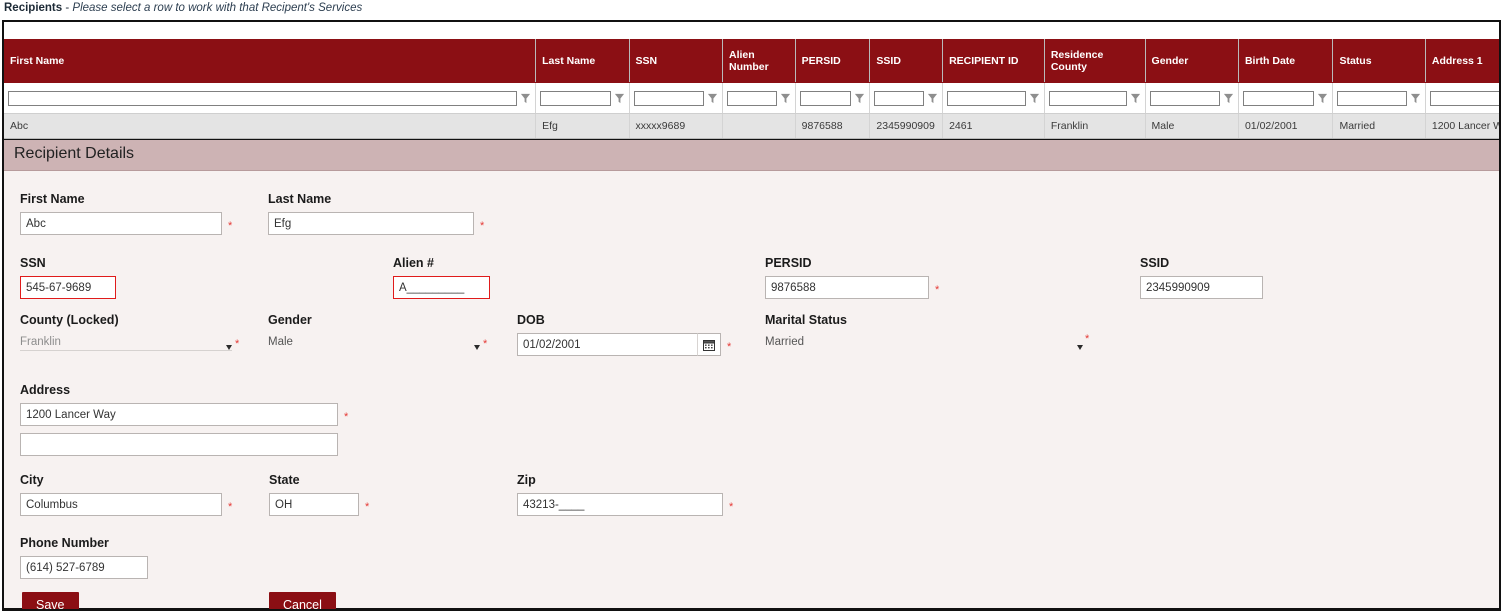 This screenshot has height=613, width=1503. What do you see at coordinates (302, 600) in the screenshot?
I see `cancel-button: Cancel` at bounding box center [302, 600].